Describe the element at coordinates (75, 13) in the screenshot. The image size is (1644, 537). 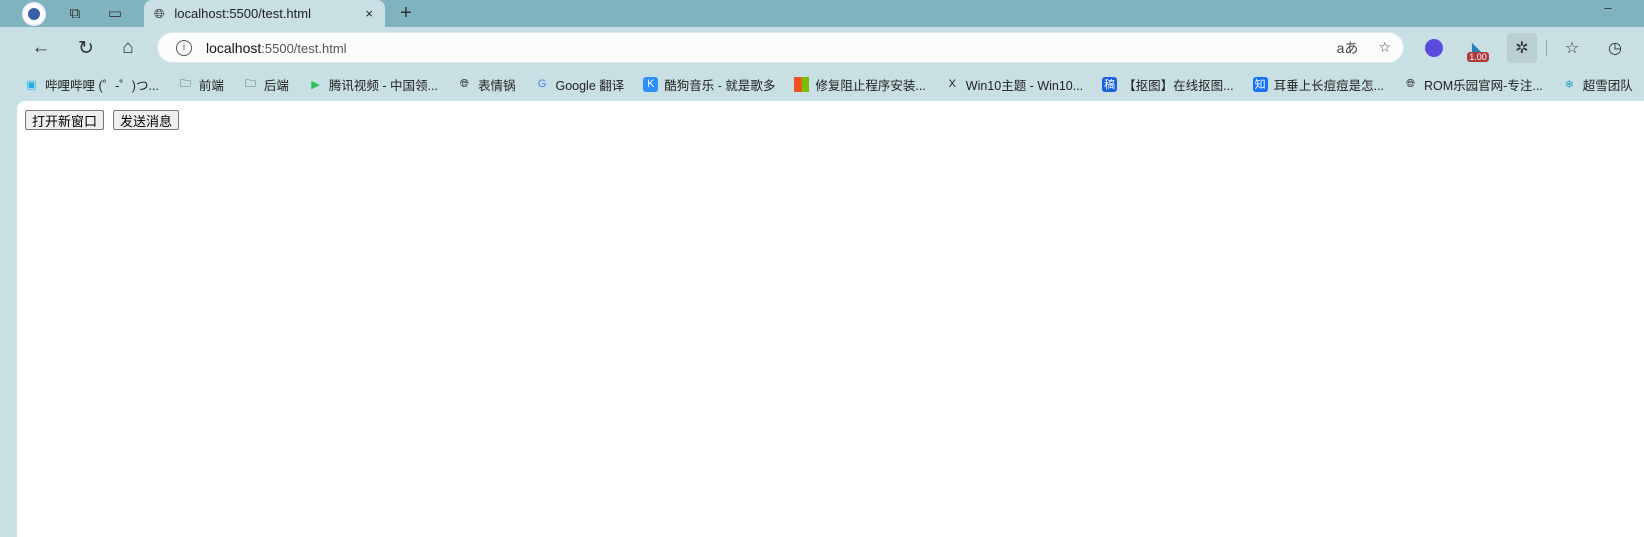
I see `workspaces-icon: ⧉` at that location.